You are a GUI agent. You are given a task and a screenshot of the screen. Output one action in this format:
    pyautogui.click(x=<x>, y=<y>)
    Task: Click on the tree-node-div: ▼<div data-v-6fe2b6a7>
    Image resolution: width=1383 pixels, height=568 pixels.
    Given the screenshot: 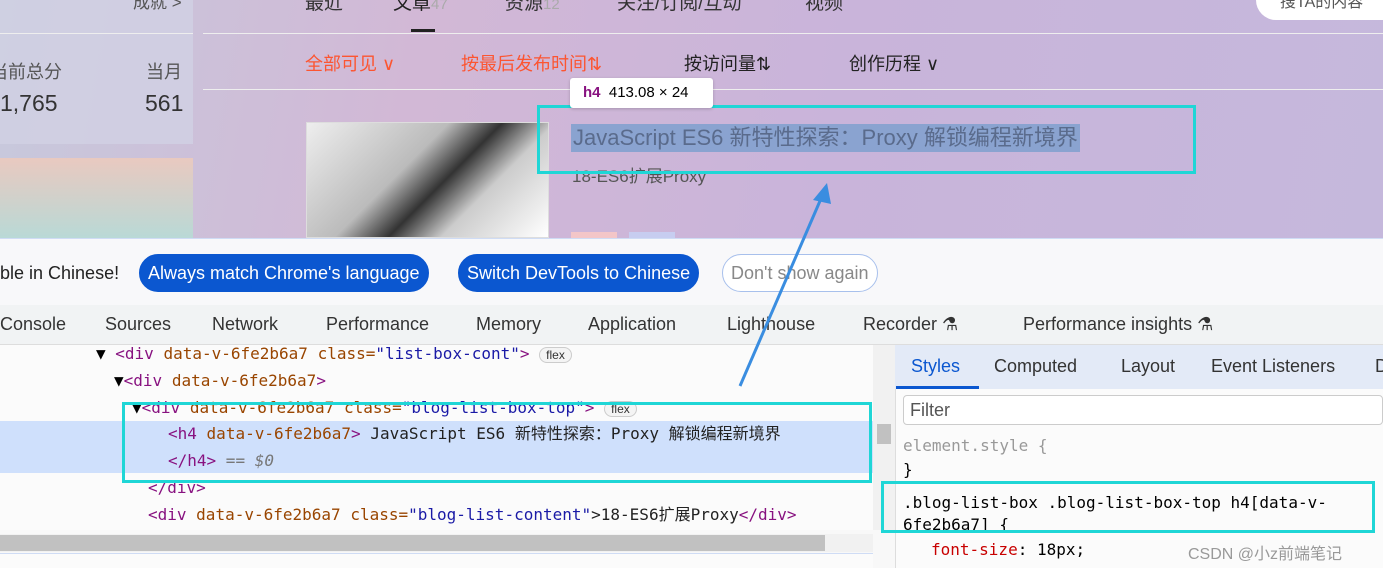 What is the action you would take?
    pyautogui.click(x=220, y=380)
    